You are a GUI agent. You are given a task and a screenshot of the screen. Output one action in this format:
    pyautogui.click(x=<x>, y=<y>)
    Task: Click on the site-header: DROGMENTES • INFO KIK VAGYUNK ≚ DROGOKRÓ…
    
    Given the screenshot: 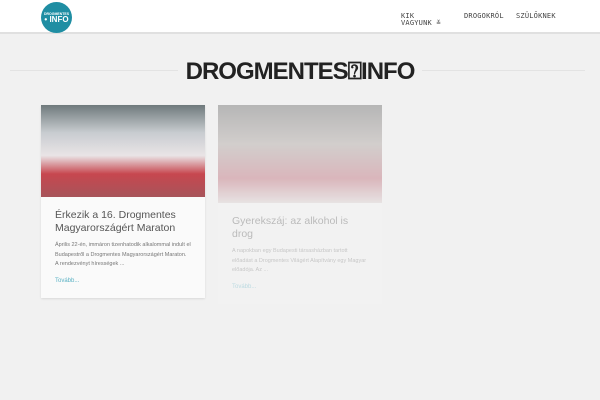 What is the action you would take?
    pyautogui.click(x=300, y=17)
    